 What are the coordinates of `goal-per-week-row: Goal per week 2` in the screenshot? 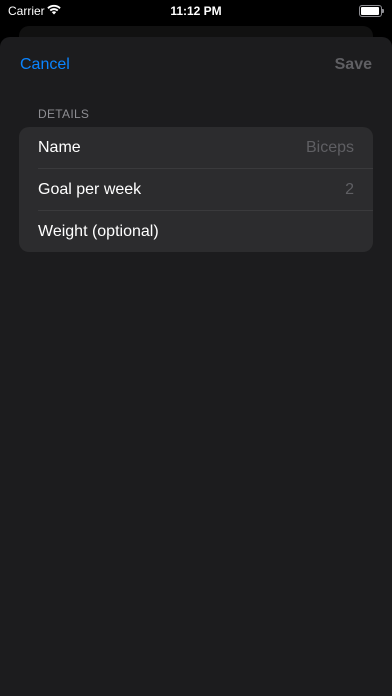 It's located at (196, 189).